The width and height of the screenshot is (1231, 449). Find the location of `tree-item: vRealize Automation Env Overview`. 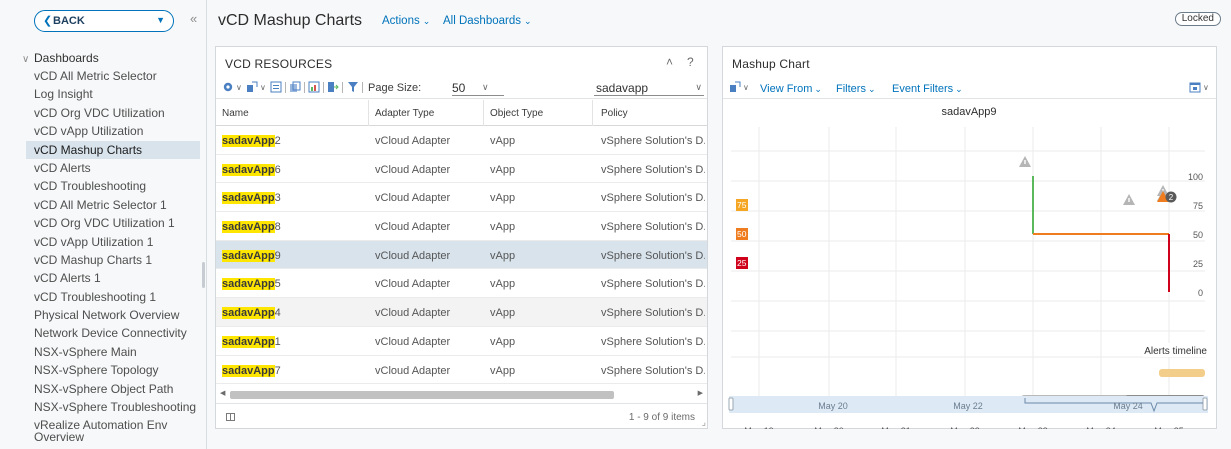

tree-item: vRealize Automation Env Overview is located at coordinates (113, 429).